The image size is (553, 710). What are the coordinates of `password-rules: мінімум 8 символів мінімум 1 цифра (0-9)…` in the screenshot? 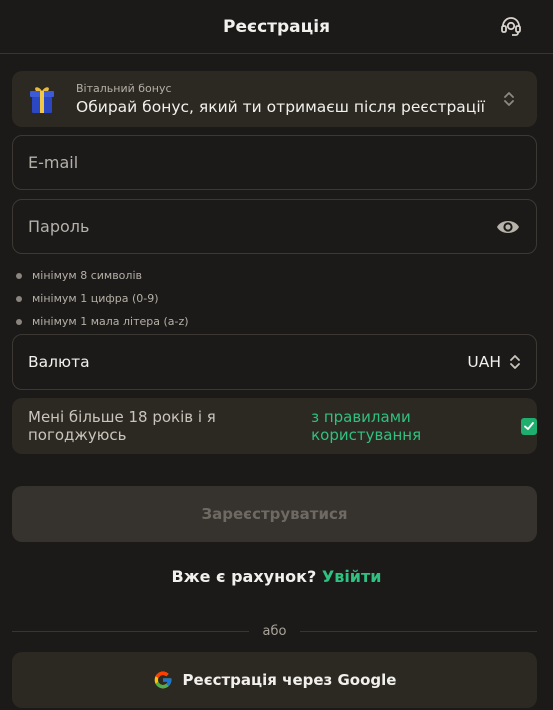 It's located at (102, 298).